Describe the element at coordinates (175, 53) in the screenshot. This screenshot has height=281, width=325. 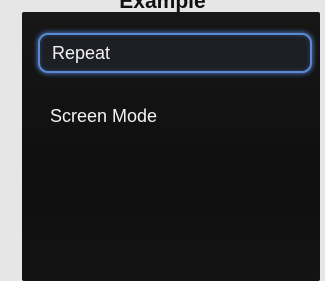
I see `menu-item-repeat: Repeat` at that location.